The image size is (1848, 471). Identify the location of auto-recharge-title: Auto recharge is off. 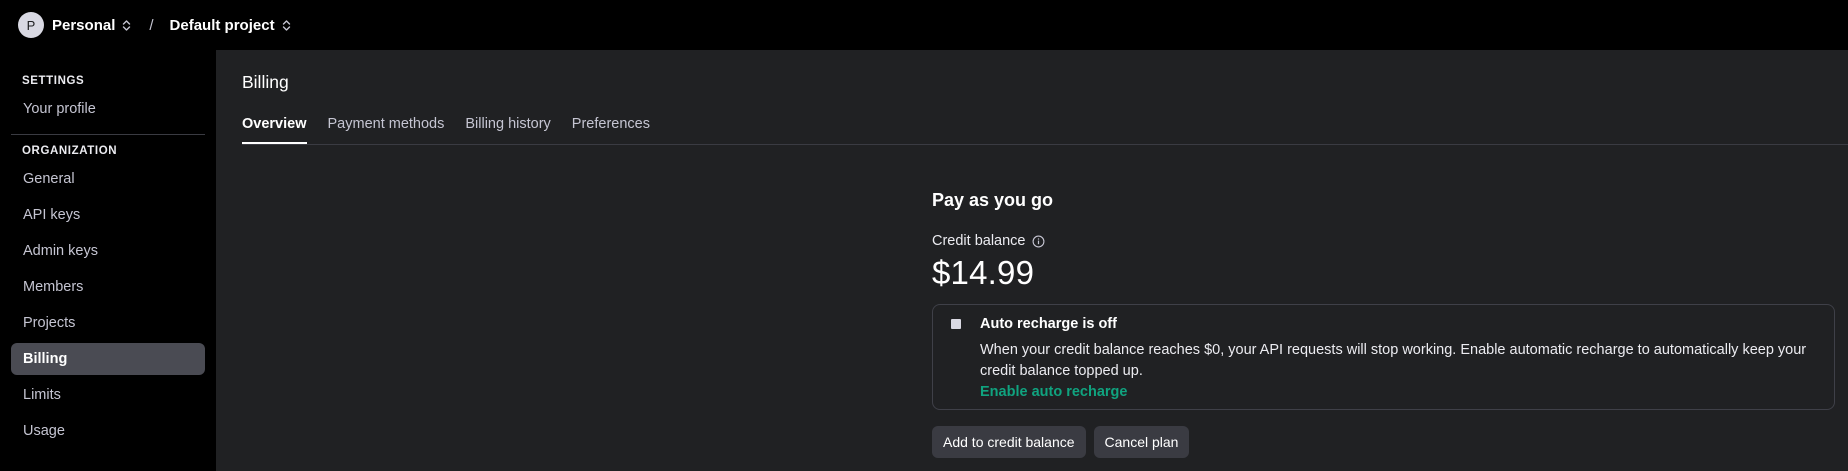
(1048, 324).